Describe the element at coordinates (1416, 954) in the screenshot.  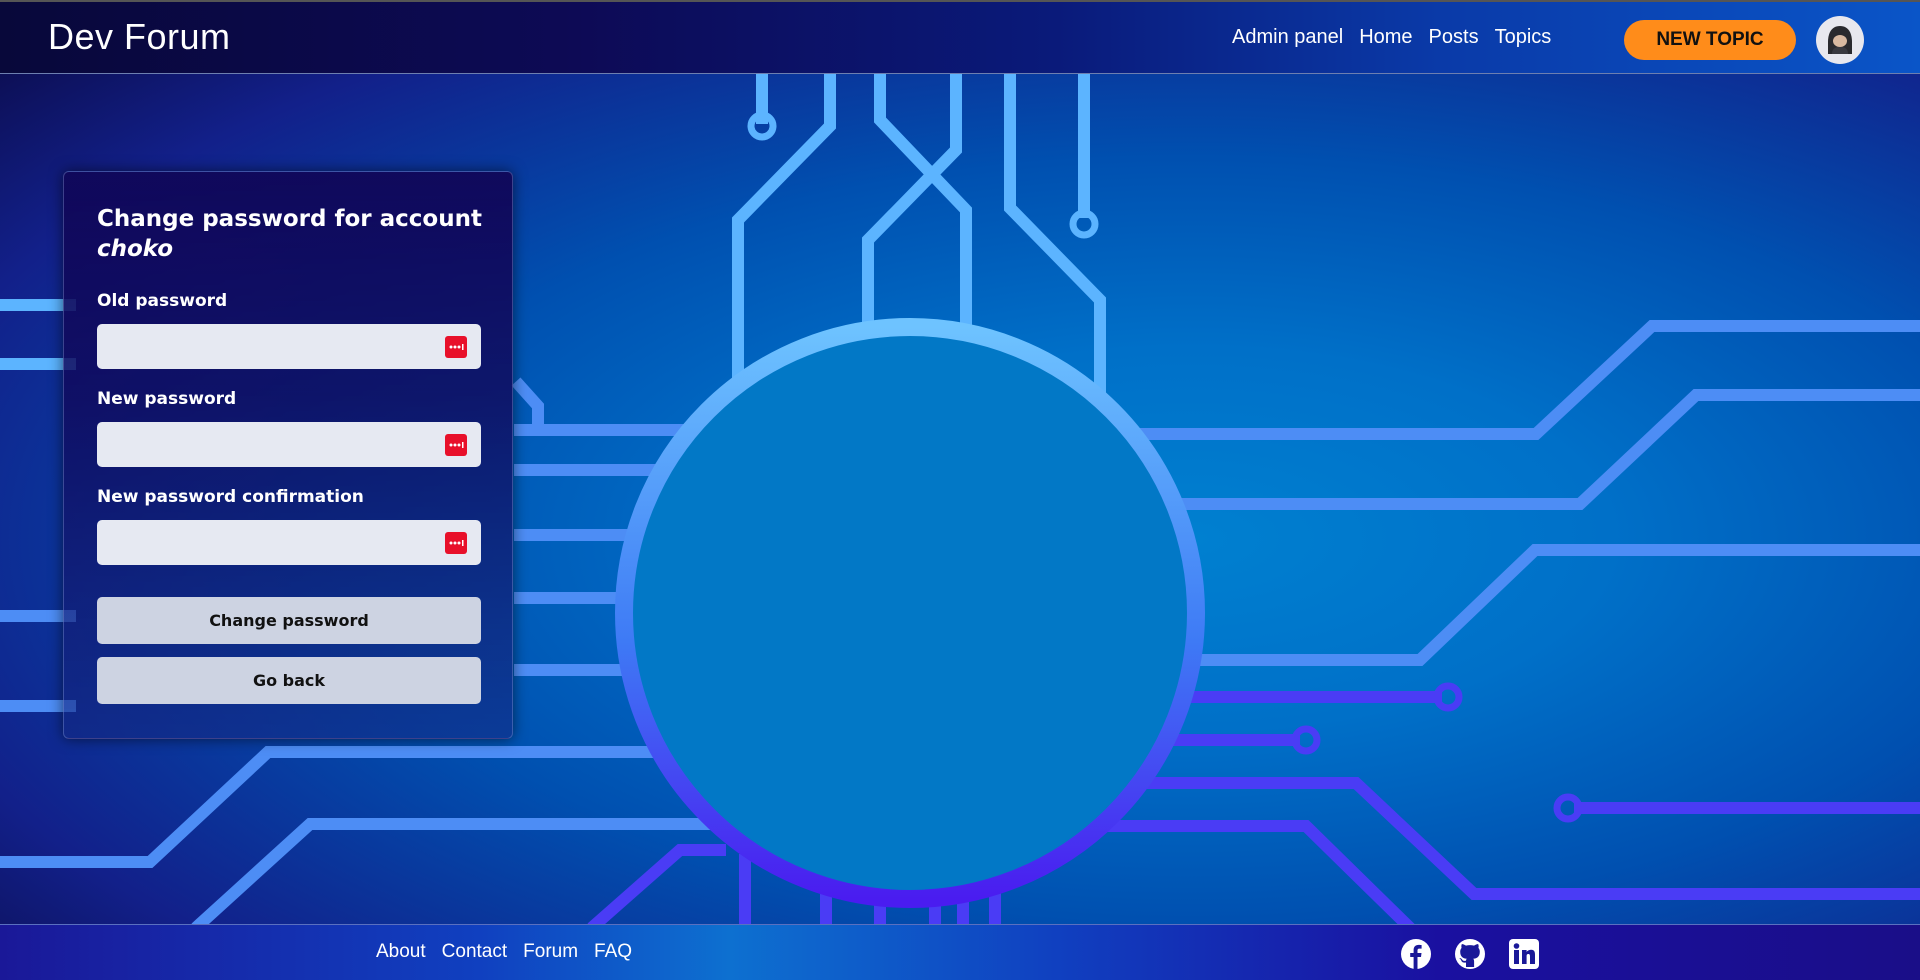
I see `facebook-icon` at that location.